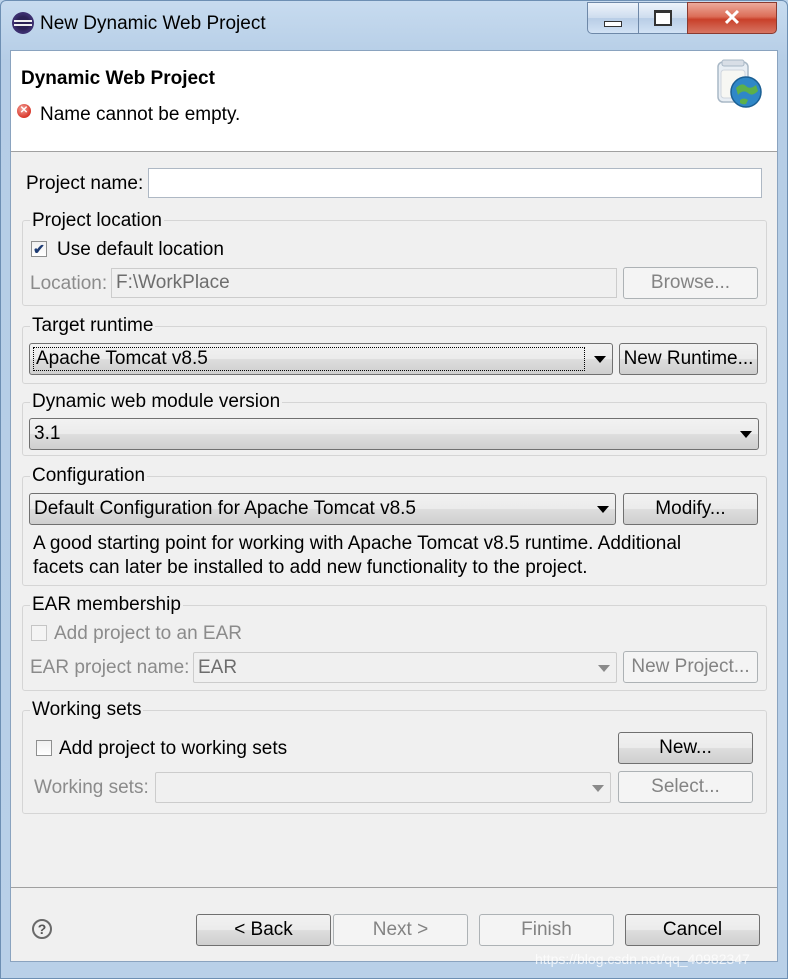 The image size is (788, 979). What do you see at coordinates (309, 359) in the screenshot?
I see `target-runtime-value: Apache Tomcat v8.5` at bounding box center [309, 359].